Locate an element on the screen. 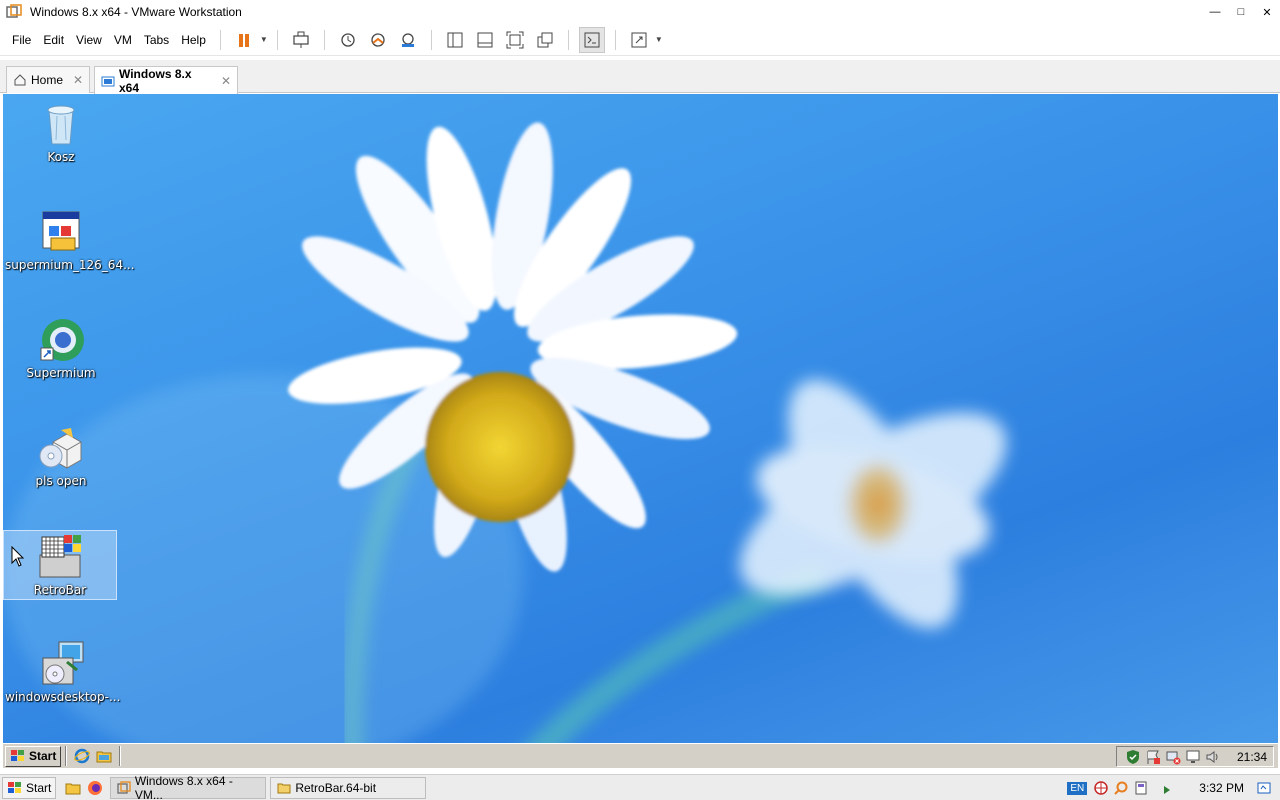 The height and width of the screenshot is (800, 1280). desktop-icon-label: RetroBar is located at coordinates (60, 590).